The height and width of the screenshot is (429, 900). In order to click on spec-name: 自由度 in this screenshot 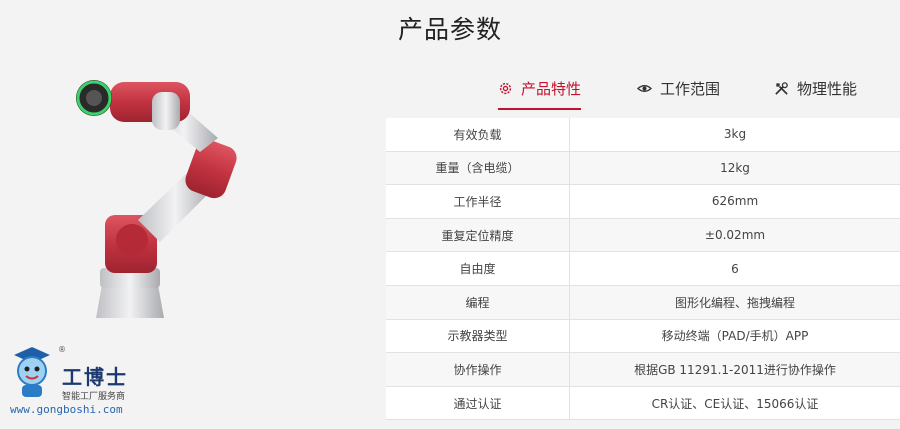, I will do `click(478, 268)`.